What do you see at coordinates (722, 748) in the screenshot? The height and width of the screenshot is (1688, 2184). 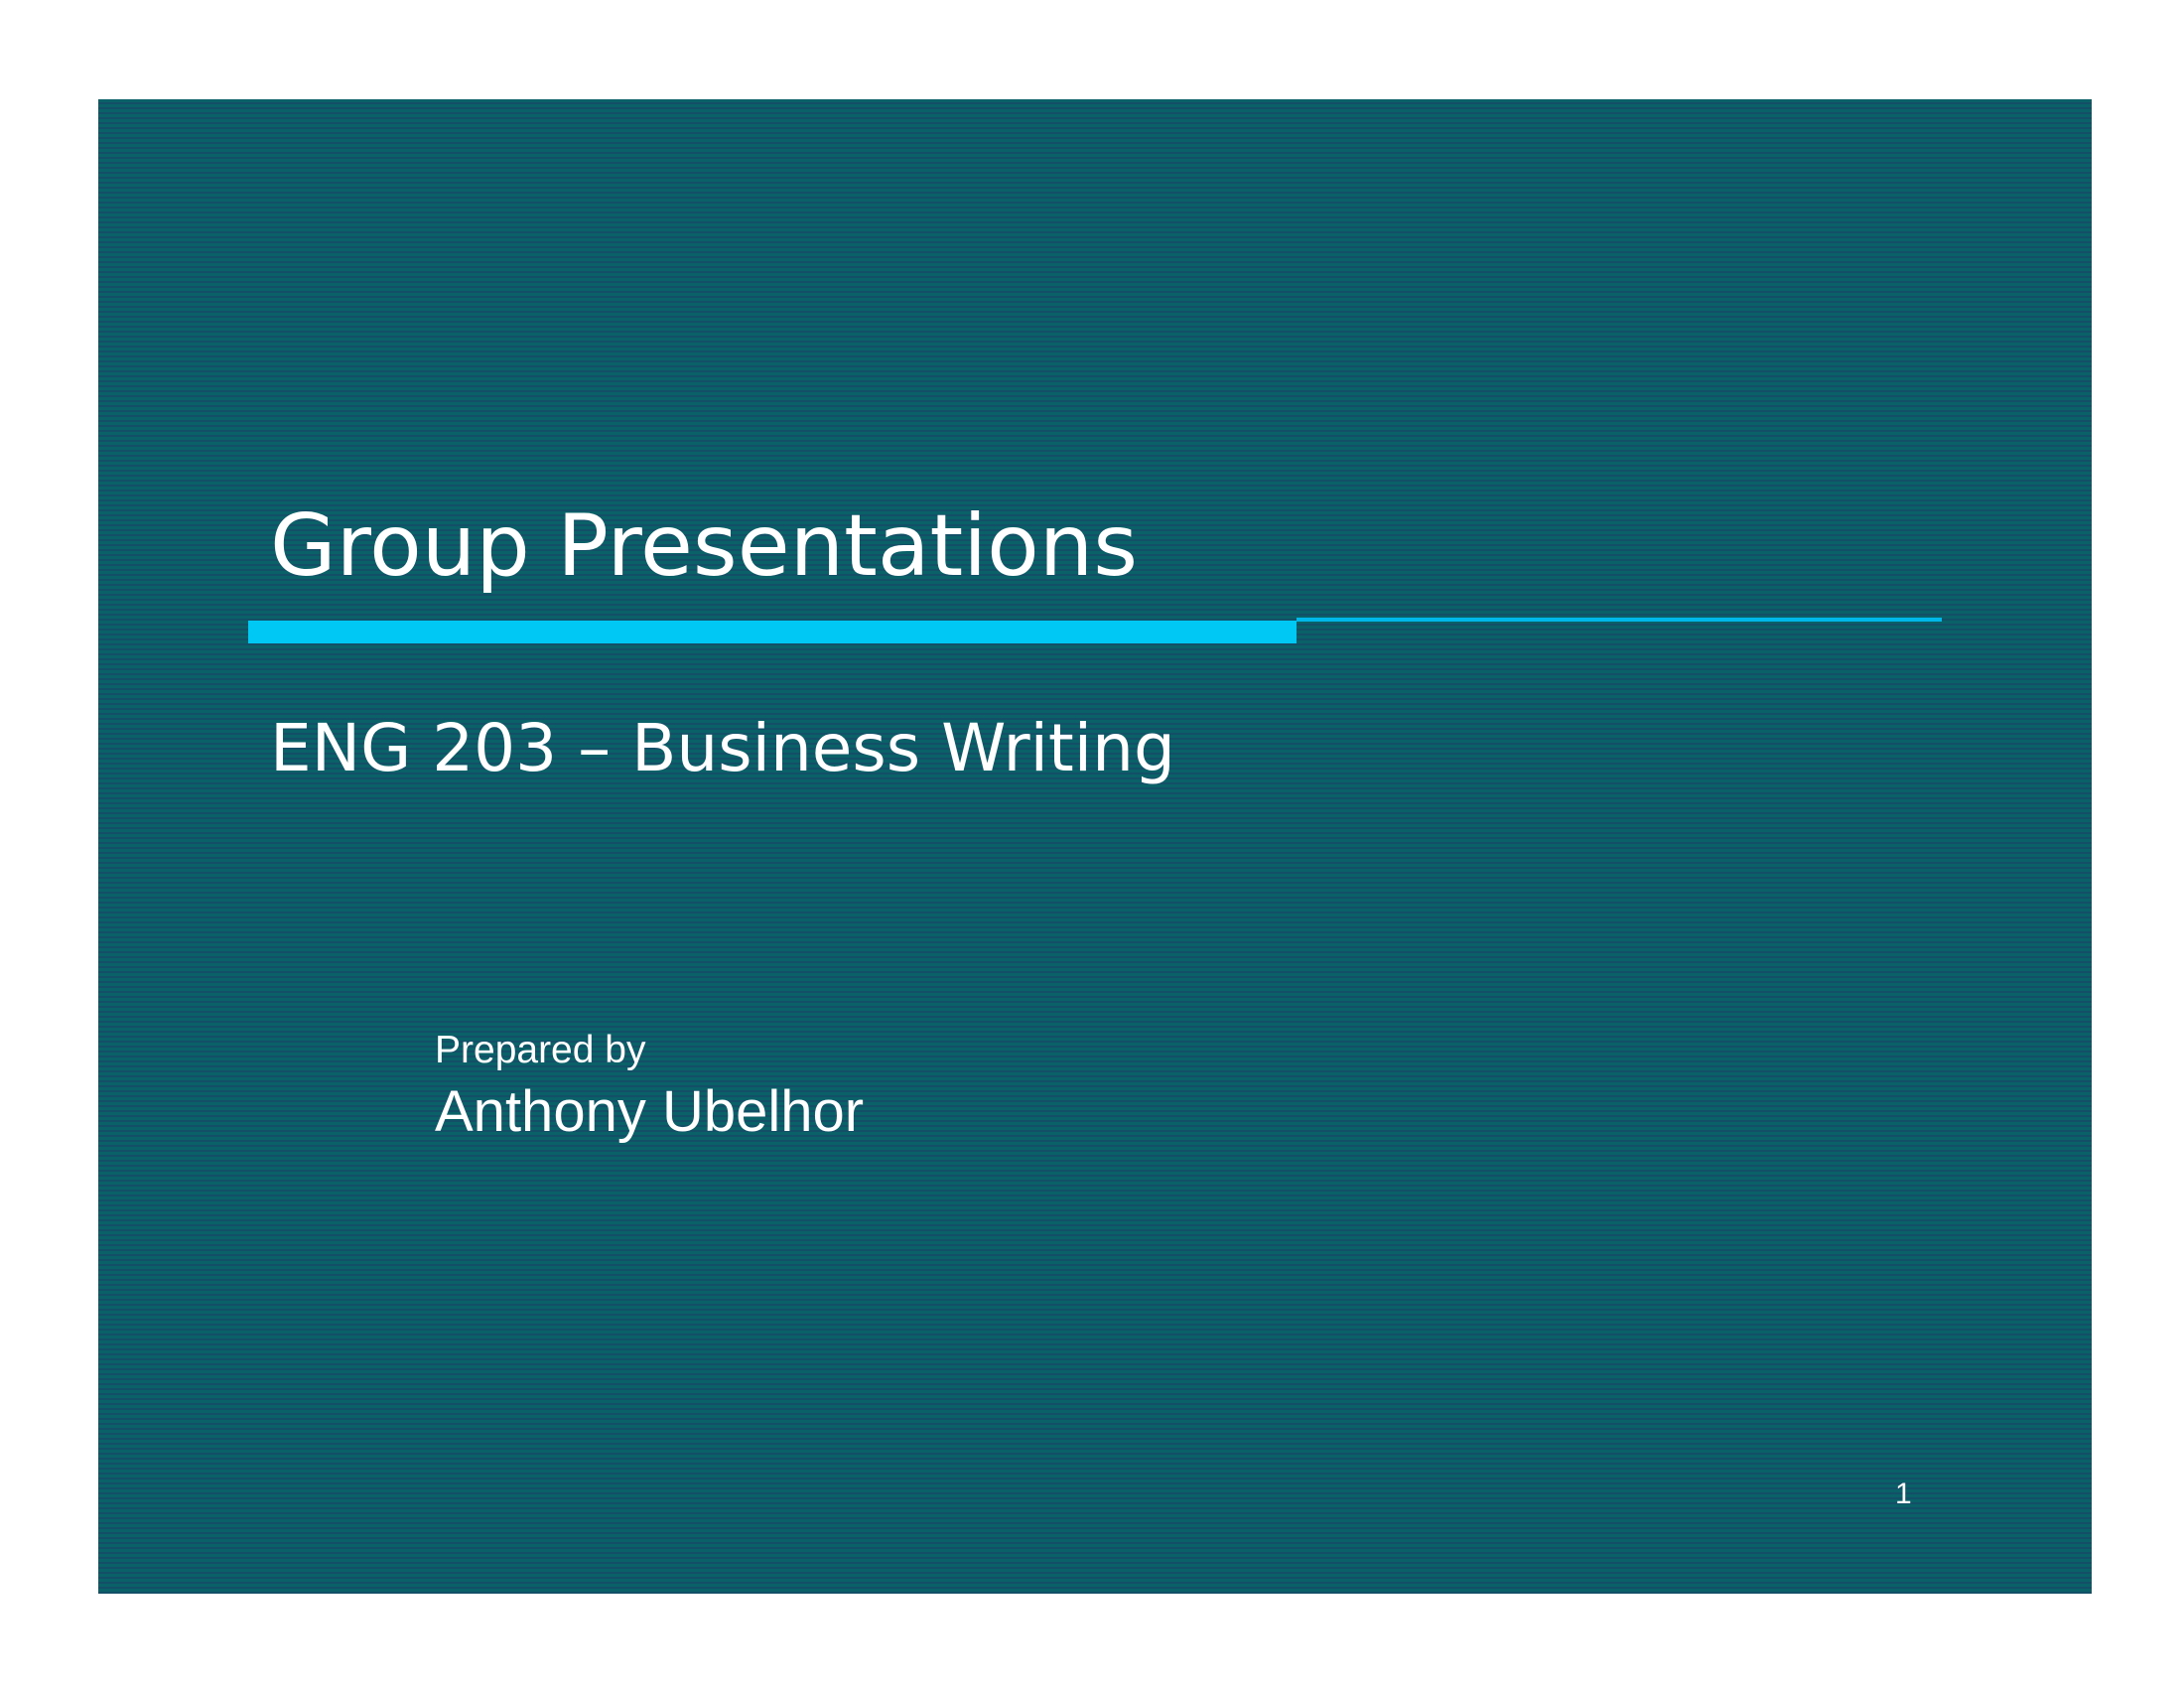 I see `slide-subtitle: ENG 203 – Business Writing` at bounding box center [722, 748].